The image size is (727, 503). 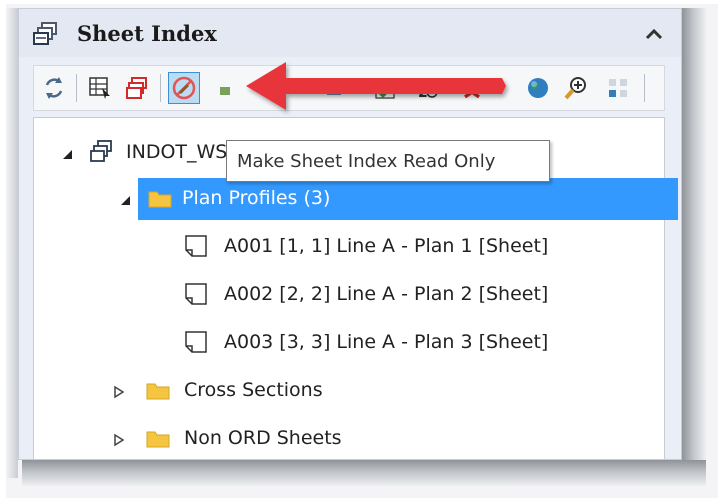 I want to click on sheet-label: A001 [1, 1] Line A - Plan 1 [Sheet], so click(x=386, y=246).